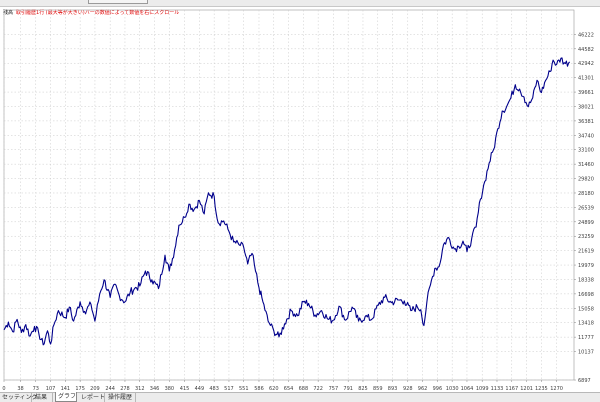  Describe the element at coordinates (92, 397) in the screenshot. I see `tab-report: レポート` at that location.